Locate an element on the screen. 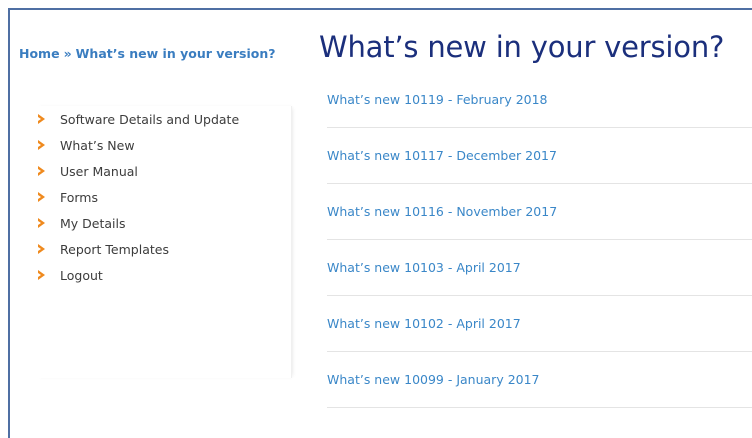  list-item: What’s new 10099 - January 2017 is located at coordinates (539, 380).